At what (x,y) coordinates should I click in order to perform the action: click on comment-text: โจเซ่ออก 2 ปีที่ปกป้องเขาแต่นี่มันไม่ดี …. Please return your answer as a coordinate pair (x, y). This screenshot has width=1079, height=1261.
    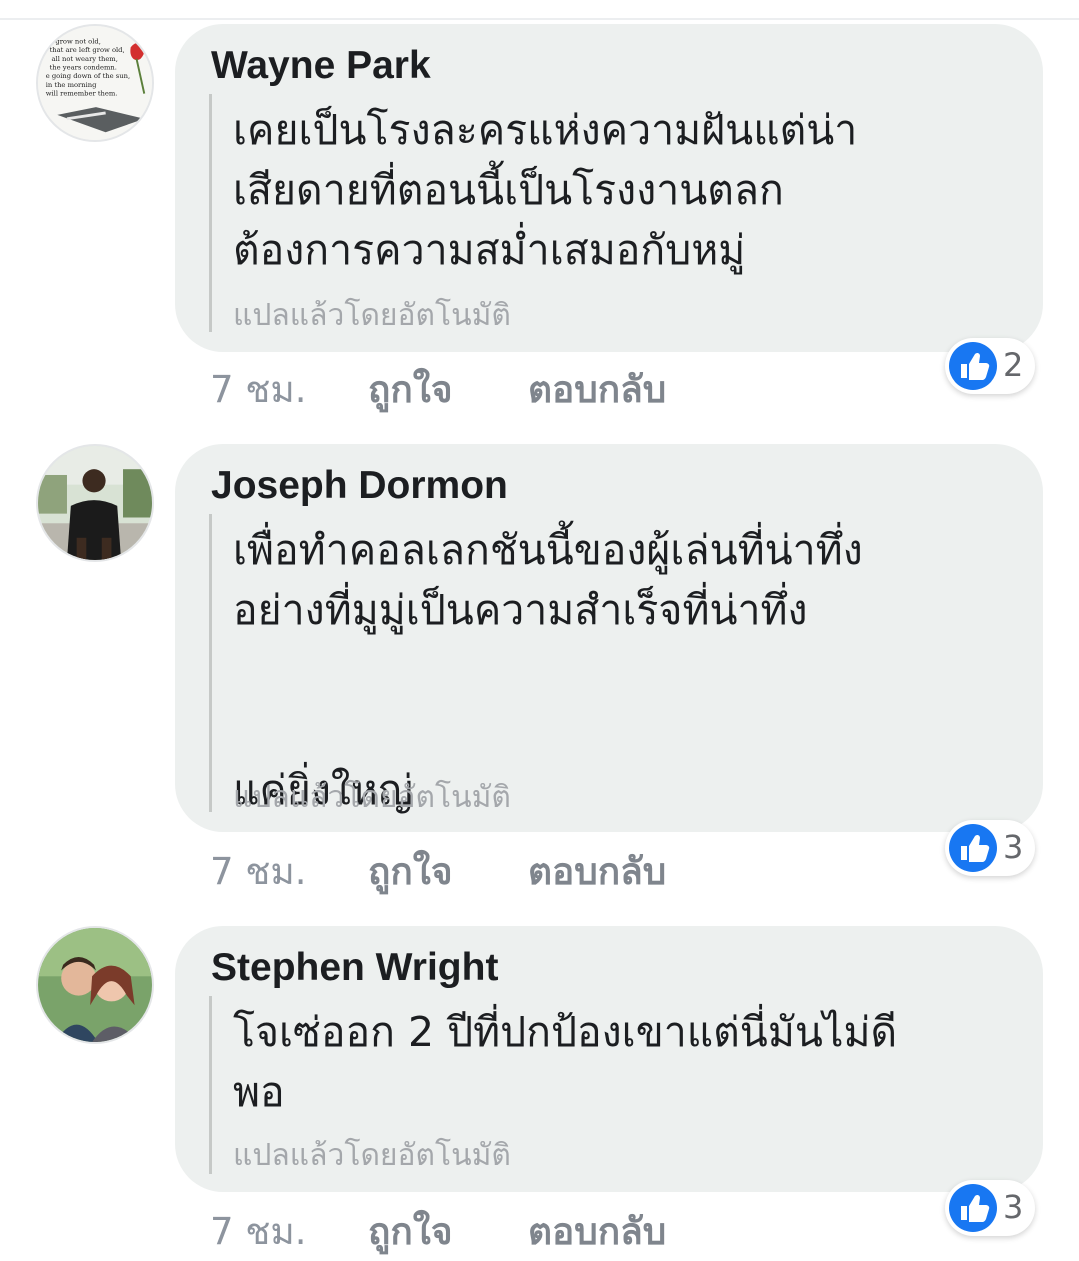
    Looking at the image, I should click on (565, 1062).